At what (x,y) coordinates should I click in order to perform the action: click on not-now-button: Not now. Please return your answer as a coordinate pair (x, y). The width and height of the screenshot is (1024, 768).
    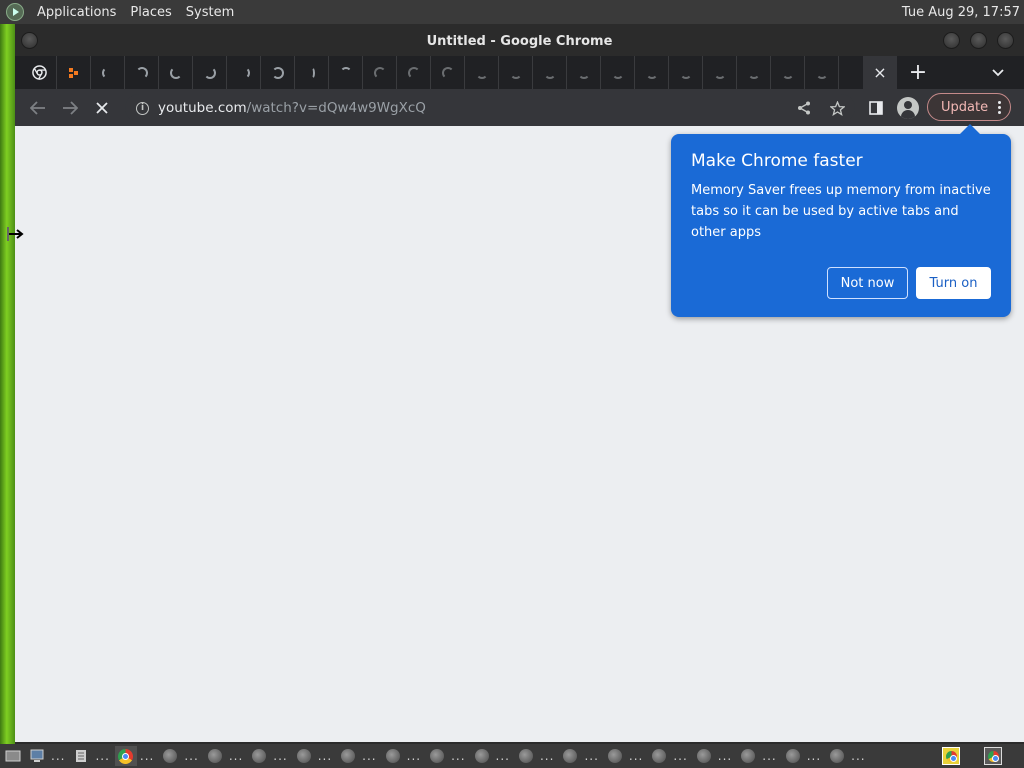
    Looking at the image, I should click on (867, 283).